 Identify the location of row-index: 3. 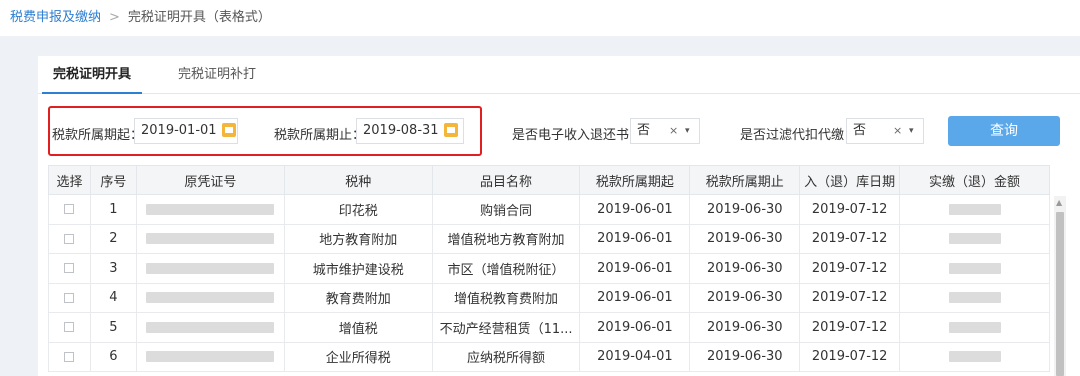
(113, 268).